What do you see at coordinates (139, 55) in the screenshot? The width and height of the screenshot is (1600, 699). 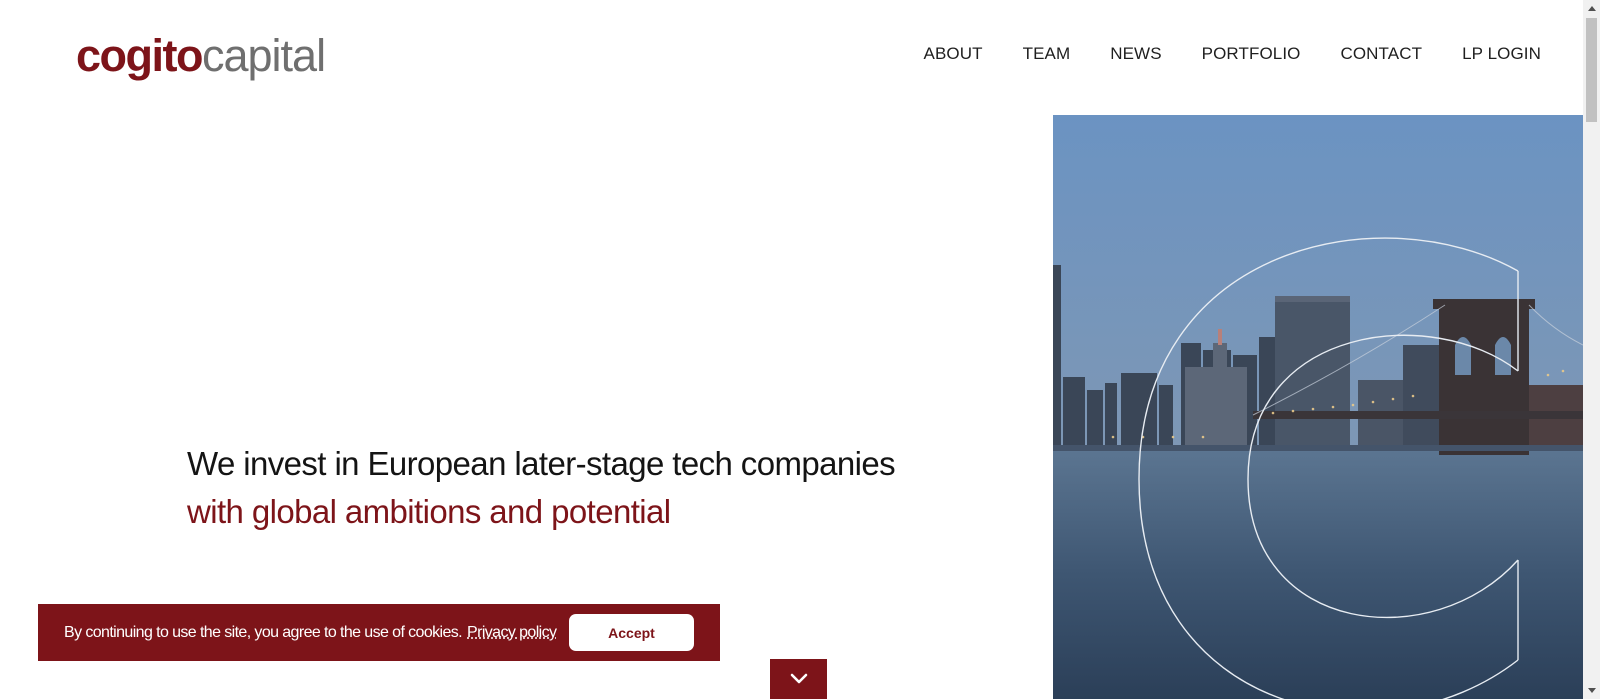 I see `logo-text-cogito: cogito` at bounding box center [139, 55].